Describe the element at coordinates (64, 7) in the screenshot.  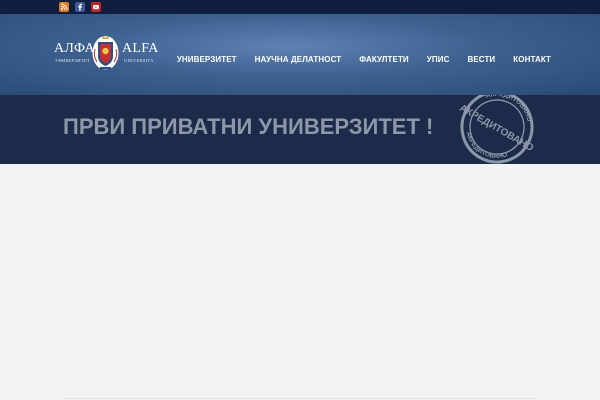
I see `rss-icon` at that location.